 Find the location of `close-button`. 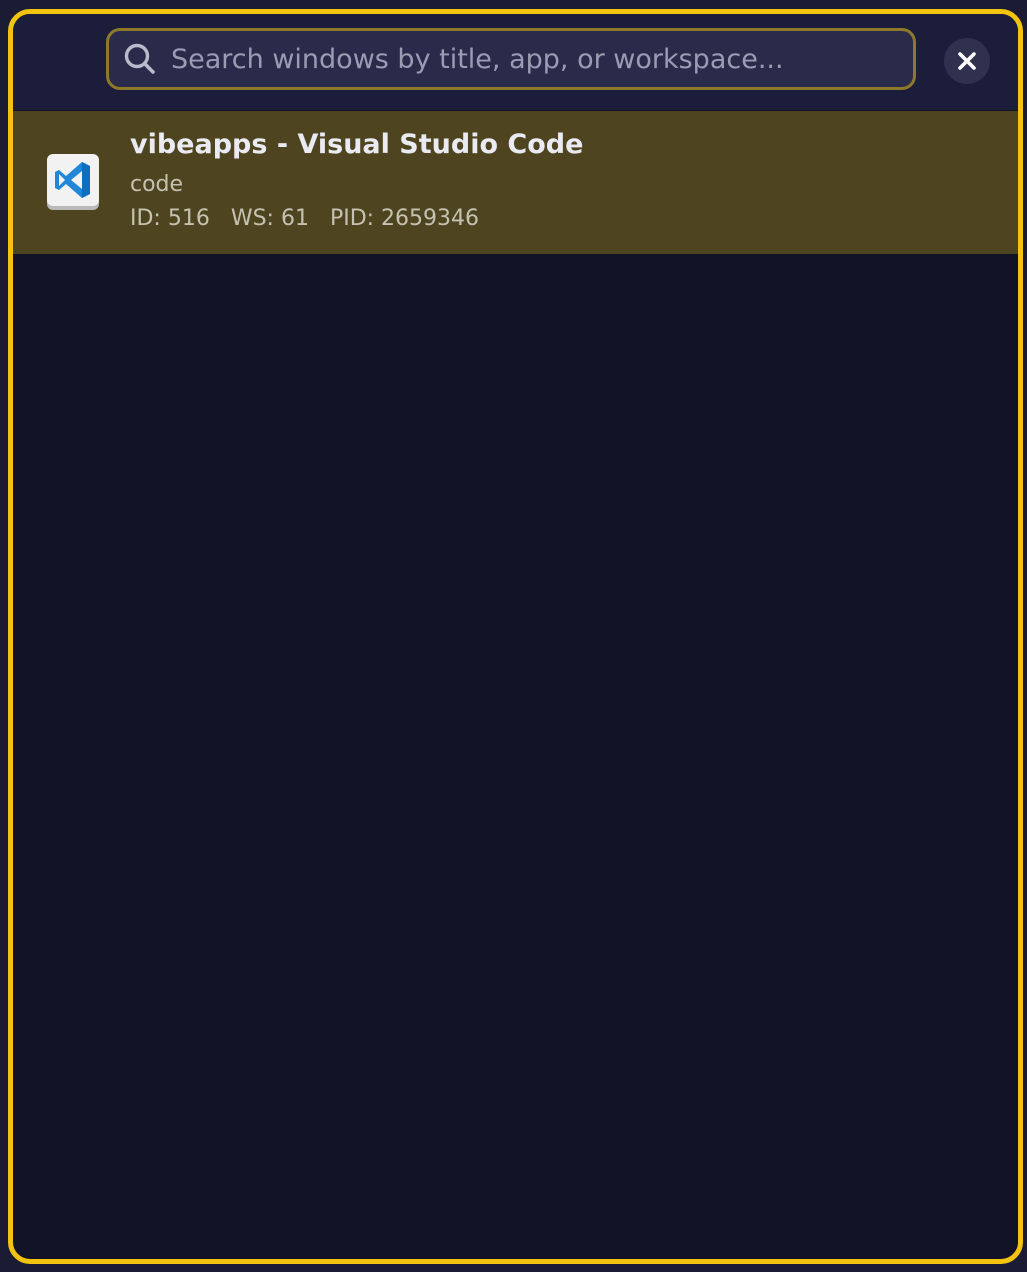

close-button is located at coordinates (967, 61).